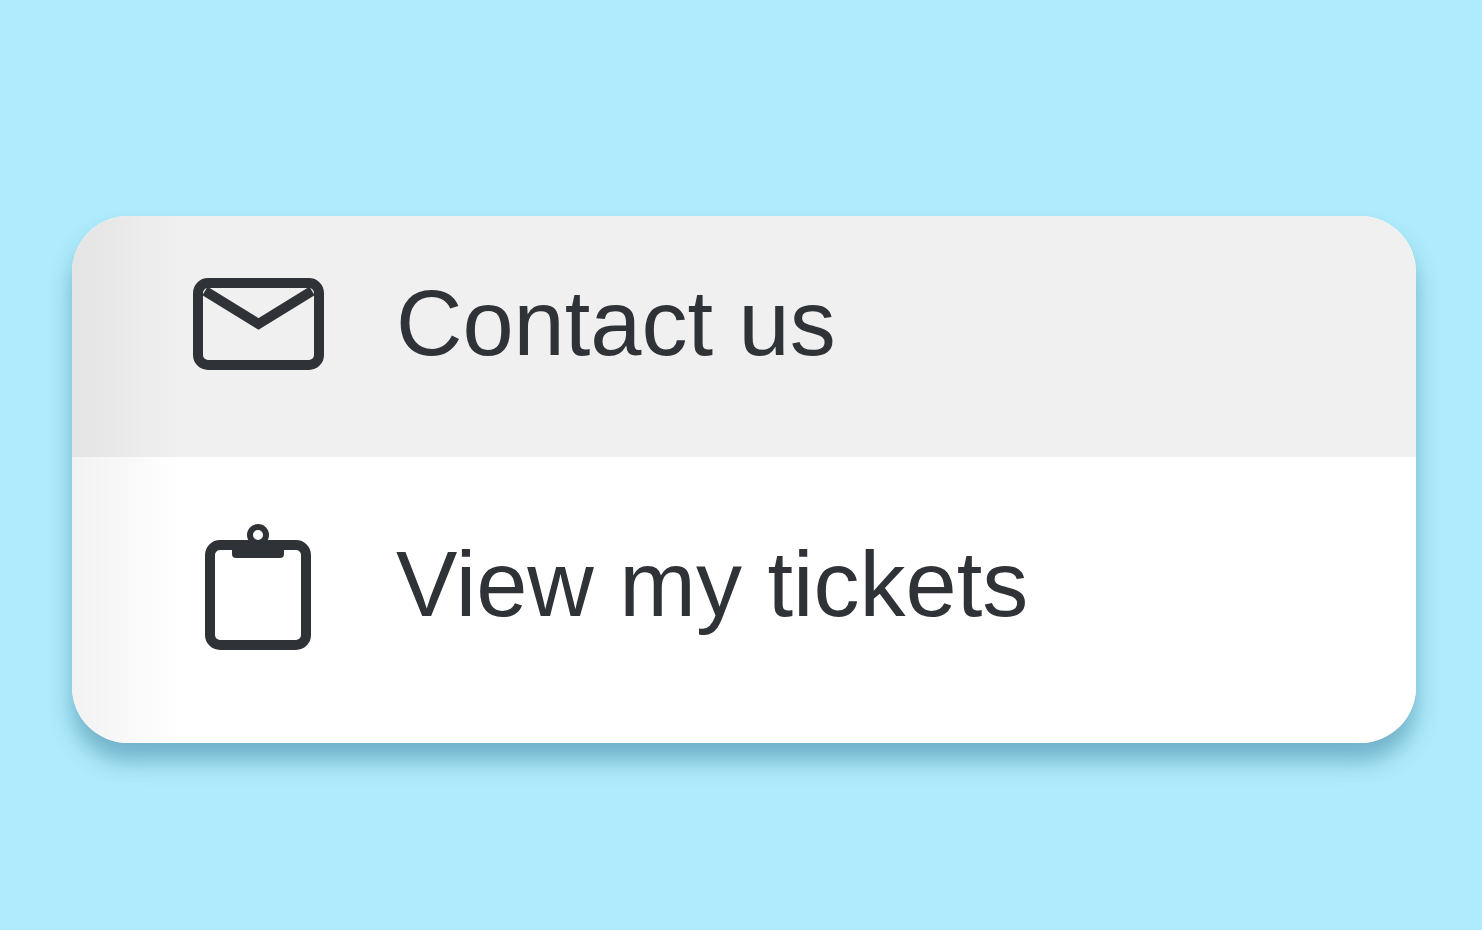 This screenshot has height=930, width=1482. I want to click on envelope-icon, so click(258, 323).